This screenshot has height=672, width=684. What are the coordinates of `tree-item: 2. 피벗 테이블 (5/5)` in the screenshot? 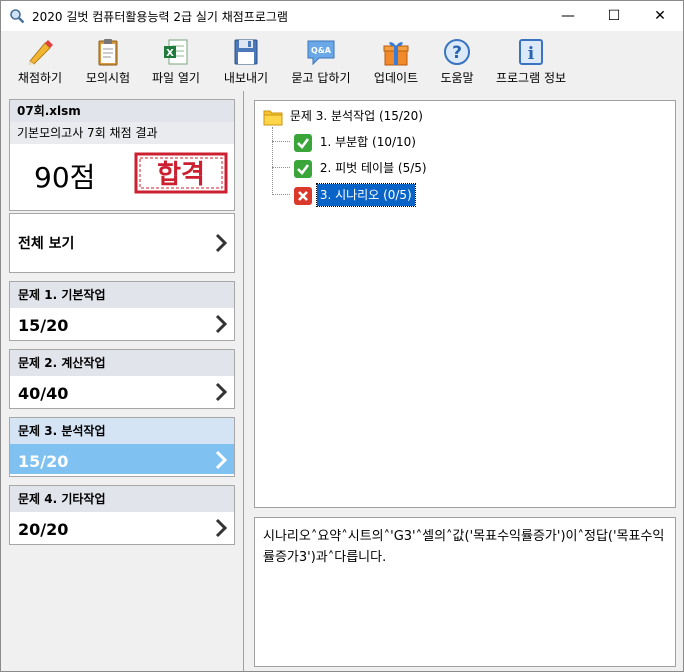 It's located at (361, 168).